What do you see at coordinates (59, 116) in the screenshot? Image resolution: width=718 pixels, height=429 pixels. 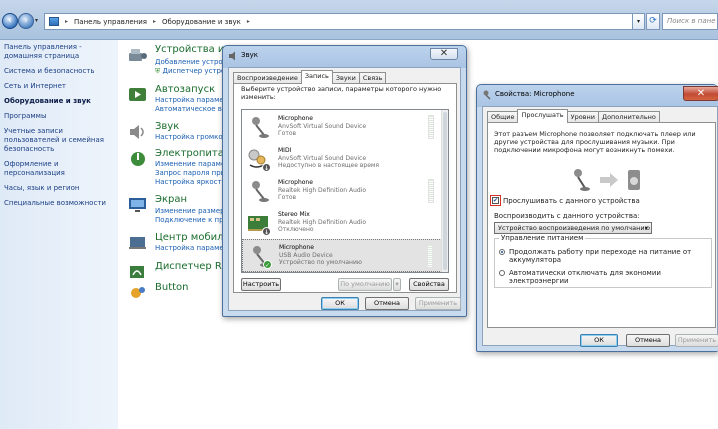 I see `nav-link-programs: Программы` at bounding box center [59, 116].